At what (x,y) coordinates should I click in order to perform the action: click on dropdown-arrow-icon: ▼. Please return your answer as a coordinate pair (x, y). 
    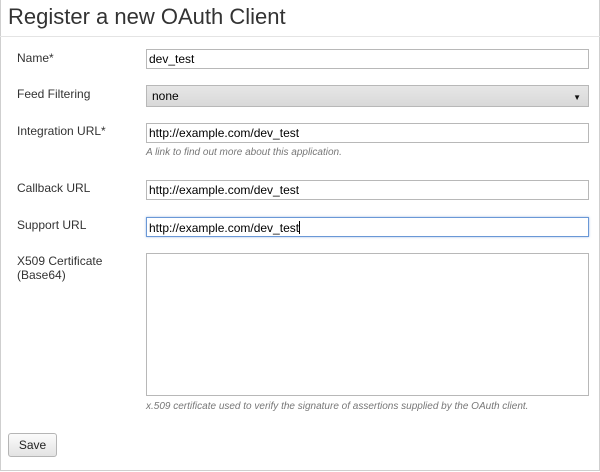
    Looking at the image, I should click on (577, 97).